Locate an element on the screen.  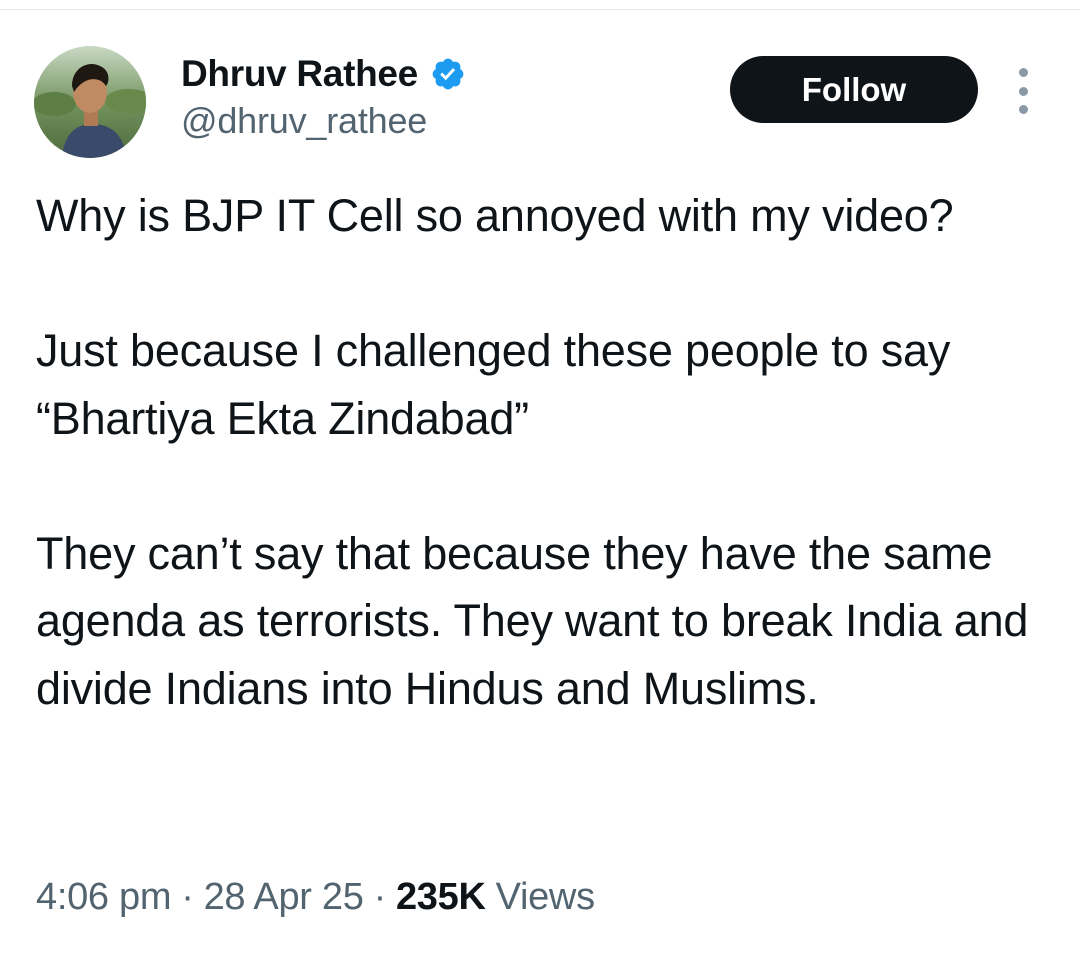
author-name-row: Dhruv Rathee is located at coordinates (323, 74).